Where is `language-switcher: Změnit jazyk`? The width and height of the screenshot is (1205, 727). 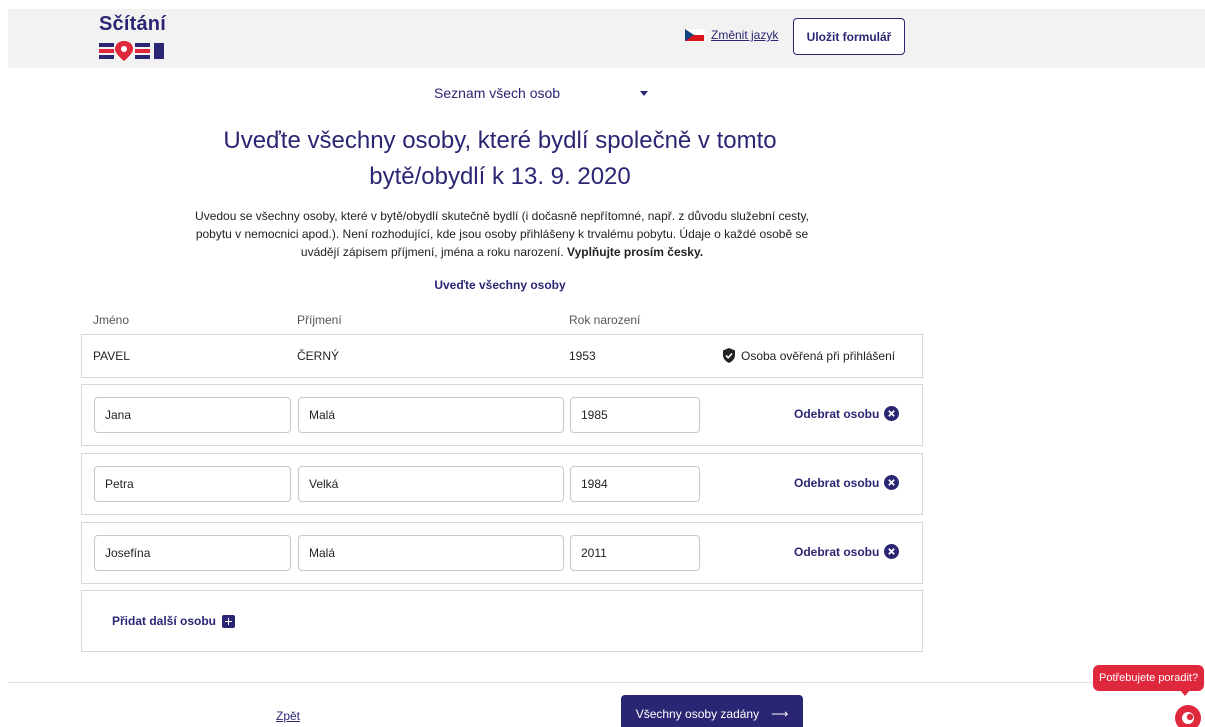 language-switcher: Změnit jazyk is located at coordinates (731, 35).